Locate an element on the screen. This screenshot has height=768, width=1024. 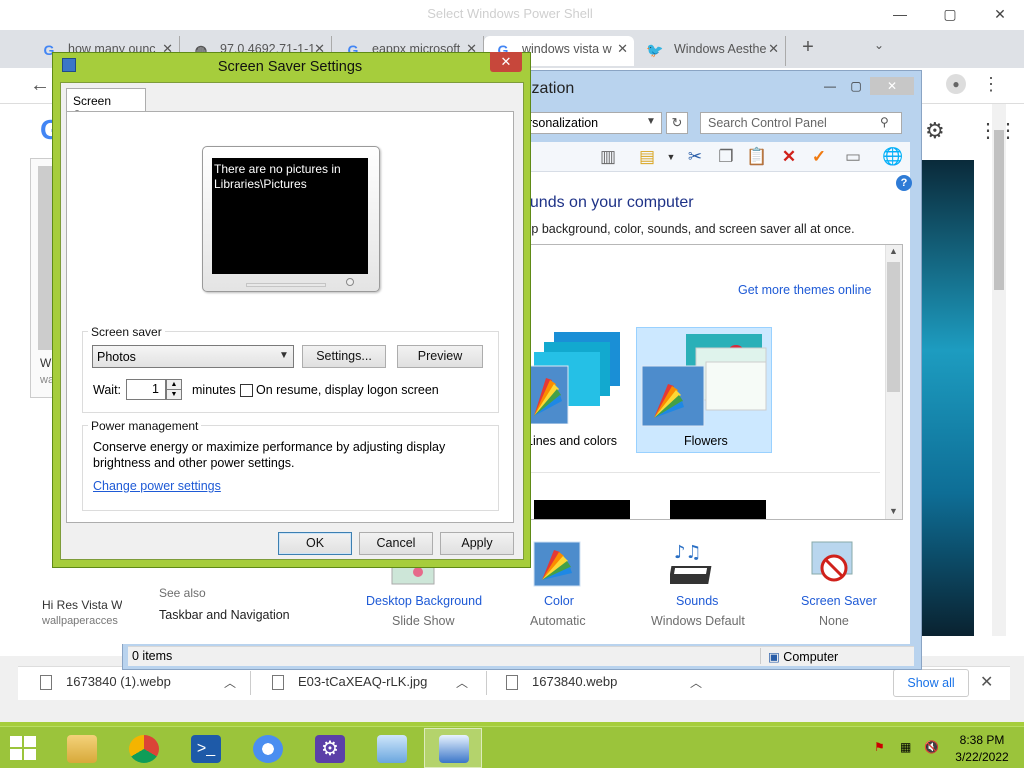
dialog-close-button: ✕ is located at coordinates (506, 62).